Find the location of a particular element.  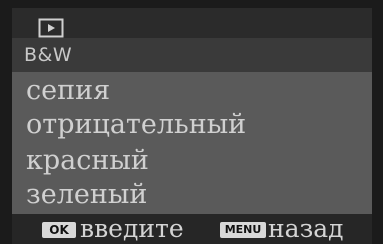

play-icon is located at coordinates (51, 28).